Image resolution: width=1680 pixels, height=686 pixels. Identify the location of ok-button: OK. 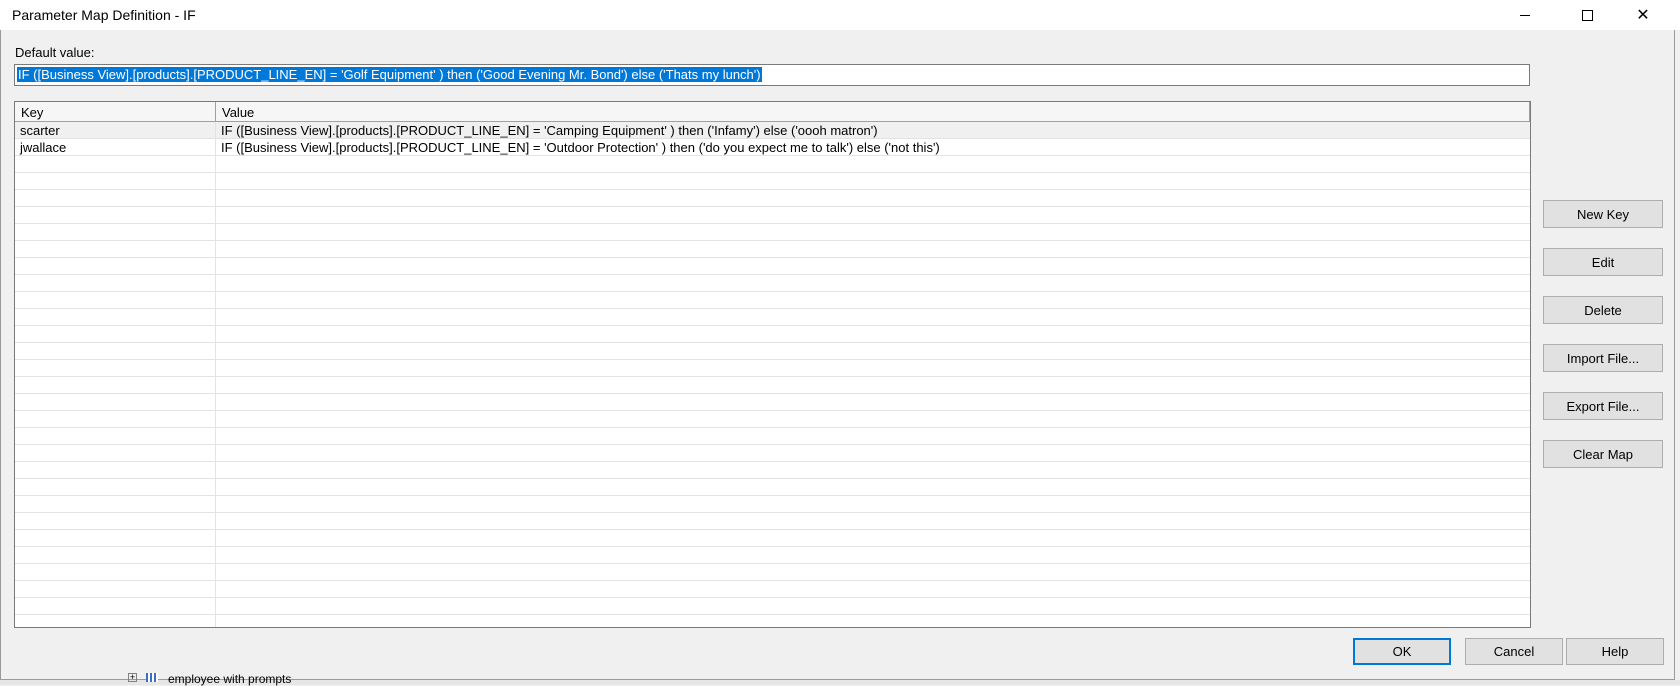
(1402, 651).